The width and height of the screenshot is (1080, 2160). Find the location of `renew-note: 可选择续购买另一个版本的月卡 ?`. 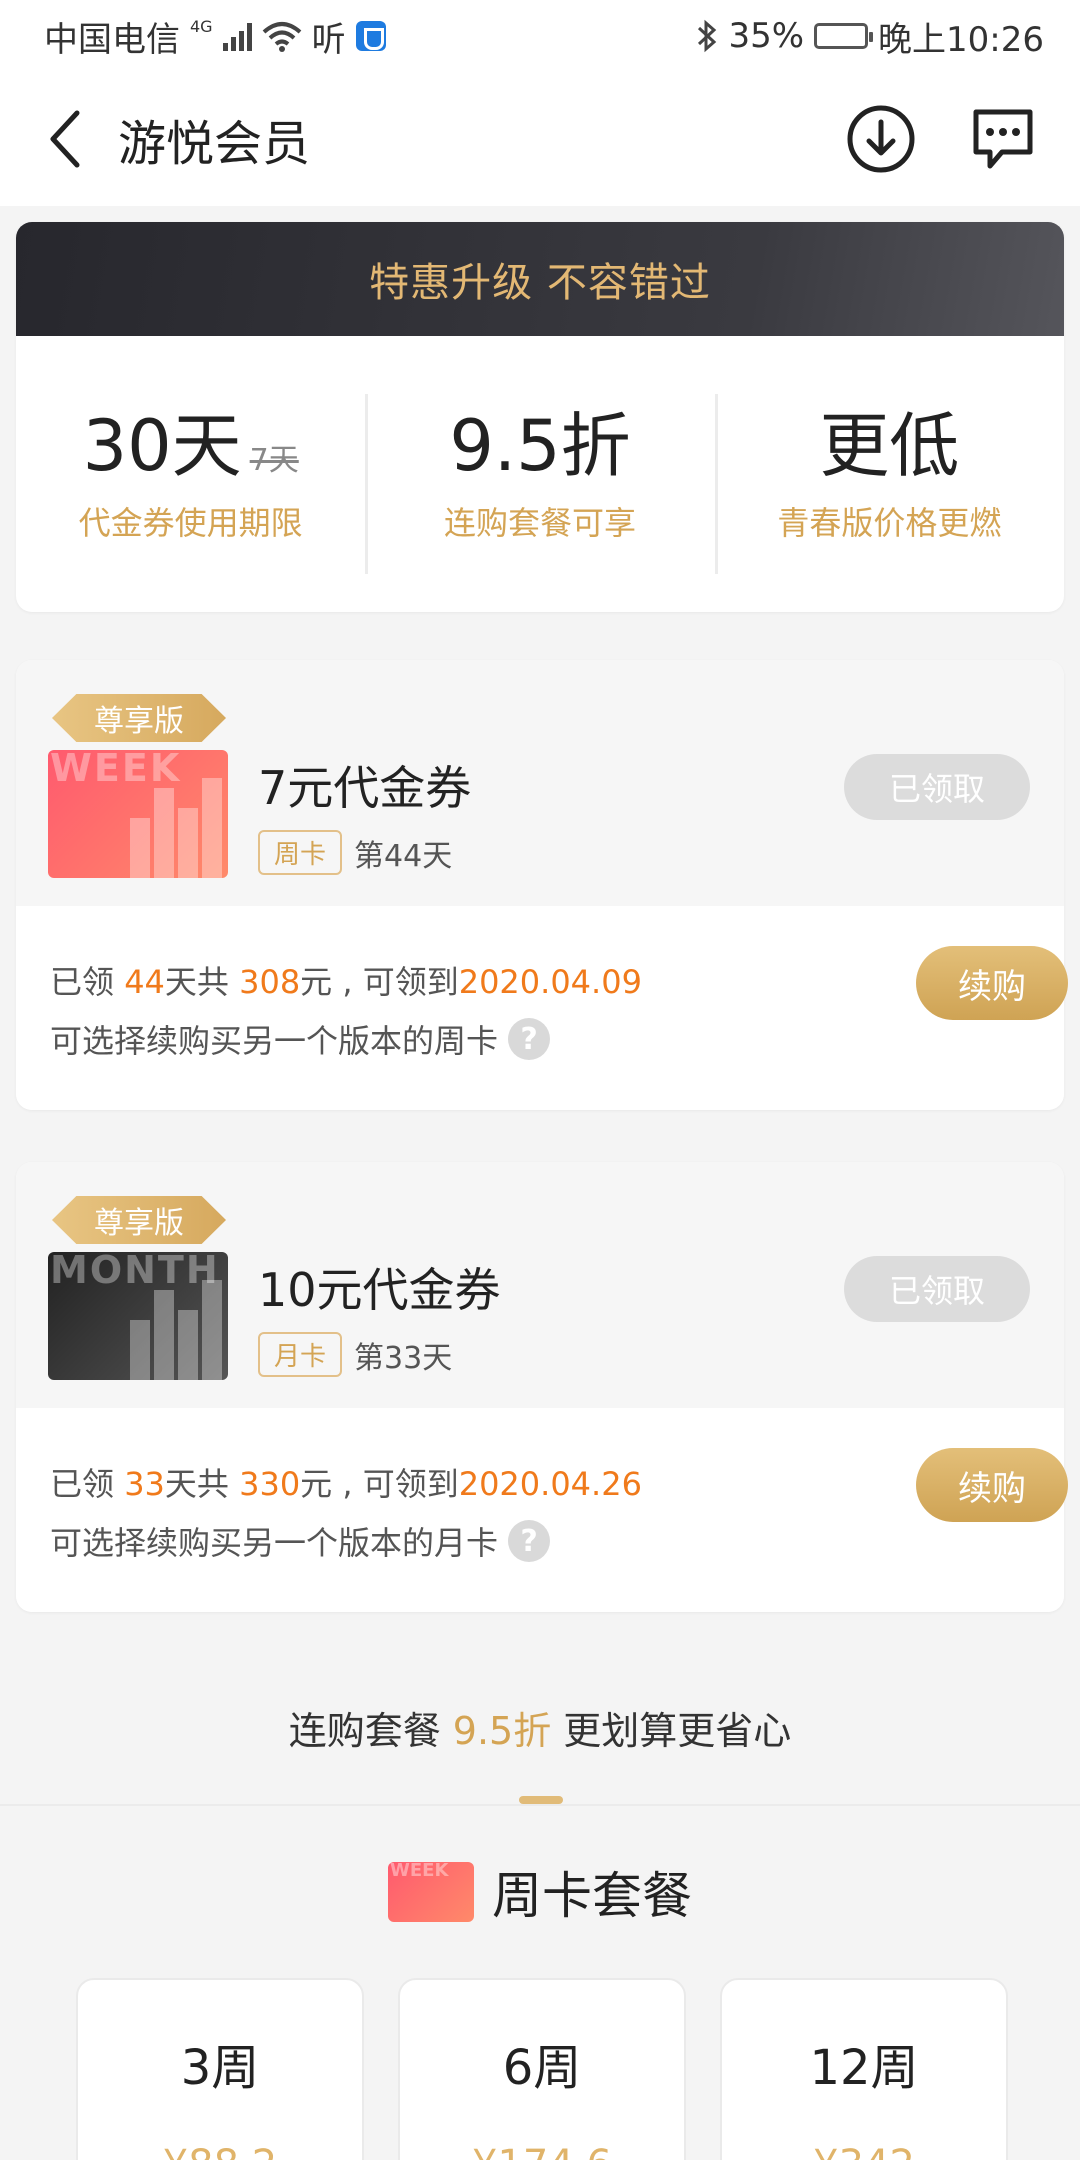

renew-note: 可选择续购买另一个版本的月卡 ? is located at coordinates (540, 1541).